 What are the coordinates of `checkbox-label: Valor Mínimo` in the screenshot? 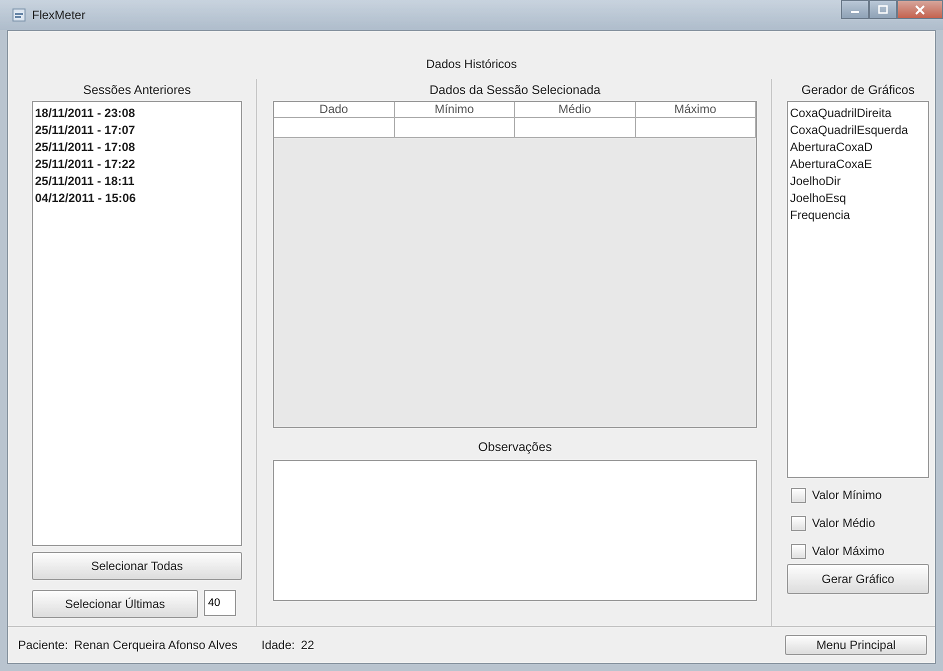 It's located at (847, 495).